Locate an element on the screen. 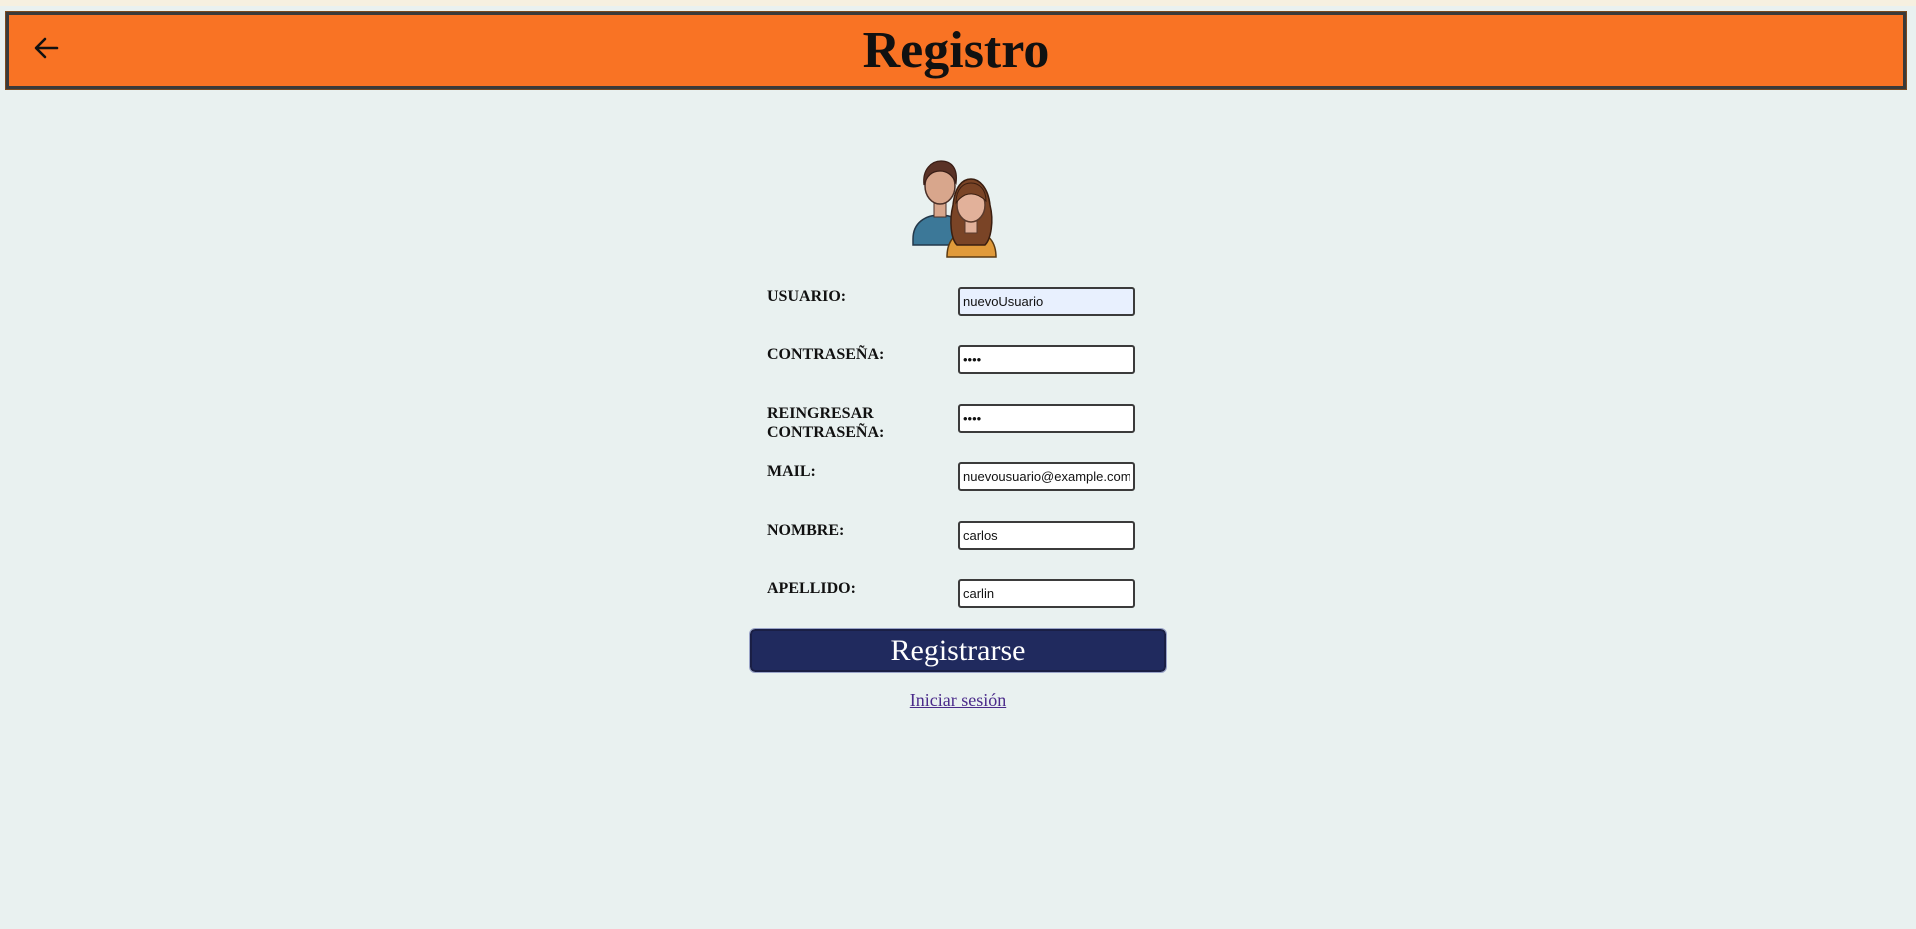 The height and width of the screenshot is (929, 1916). mail-input is located at coordinates (1046, 476).